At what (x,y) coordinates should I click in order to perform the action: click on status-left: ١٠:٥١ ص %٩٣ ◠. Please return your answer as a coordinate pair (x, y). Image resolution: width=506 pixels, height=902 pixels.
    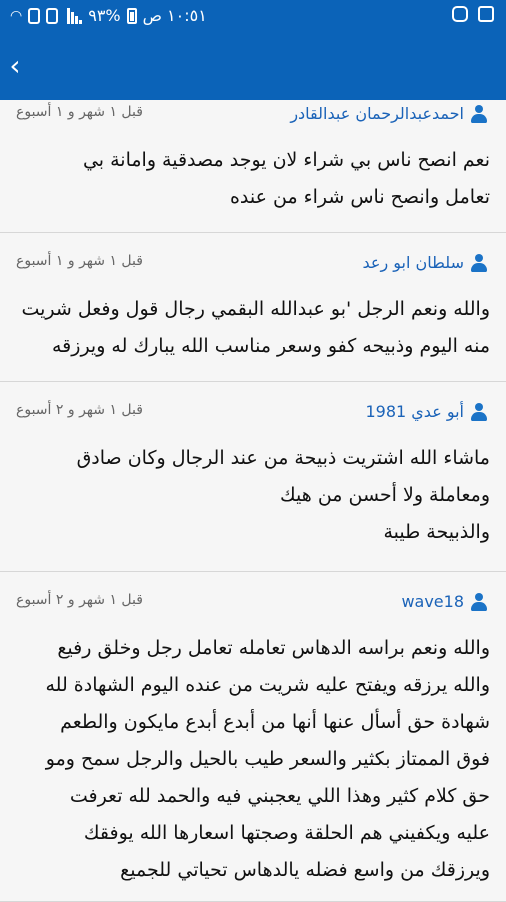
    Looking at the image, I should click on (108, 15).